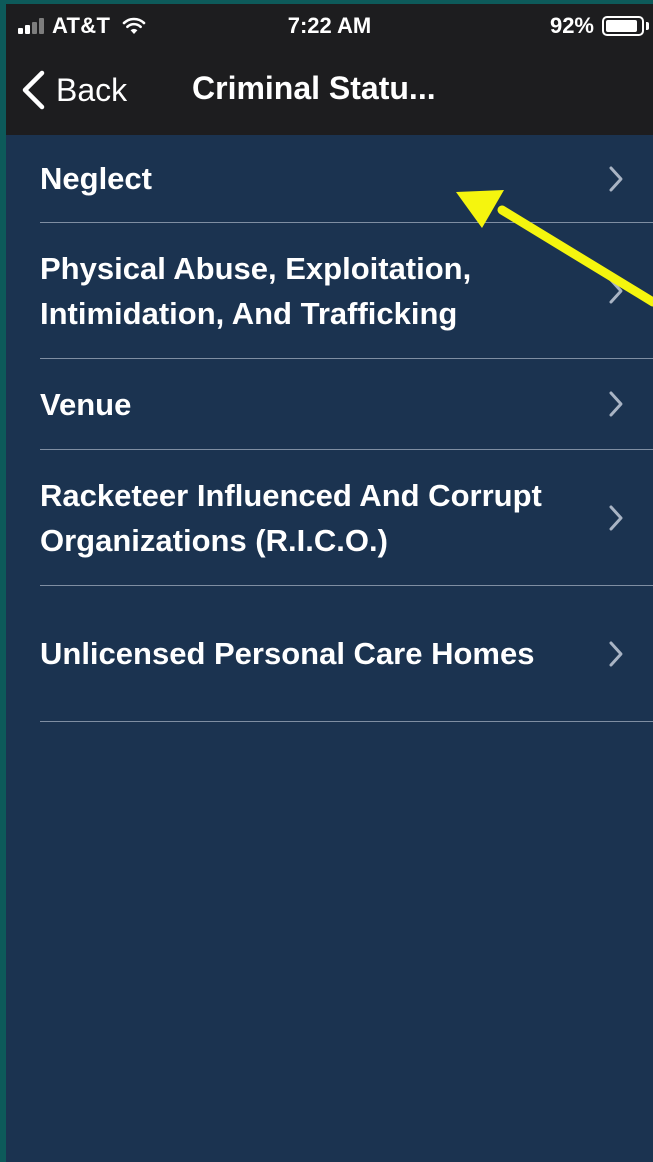 Image resolution: width=653 pixels, height=1162 pixels. What do you see at coordinates (86, 404) in the screenshot?
I see `list-item-label: Venue` at bounding box center [86, 404].